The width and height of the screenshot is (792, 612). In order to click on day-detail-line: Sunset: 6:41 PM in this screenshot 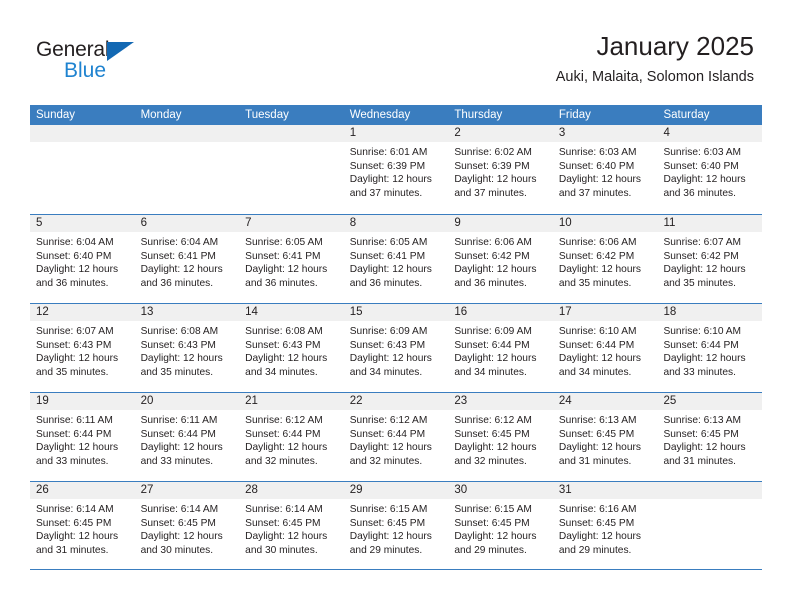, I will do `click(387, 256)`.